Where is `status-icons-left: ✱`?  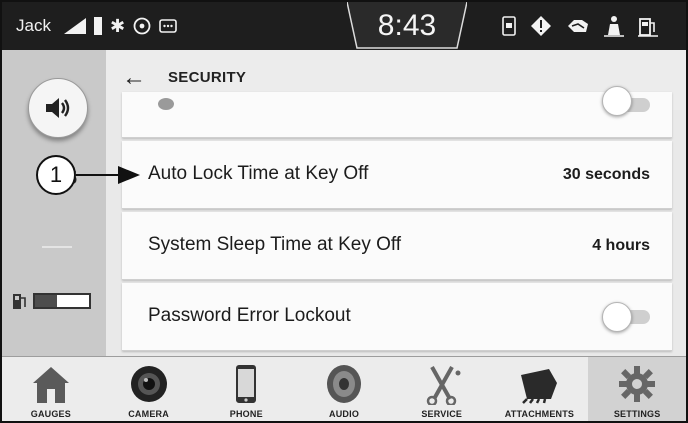 status-icons-left: ✱ is located at coordinates (120, 26).